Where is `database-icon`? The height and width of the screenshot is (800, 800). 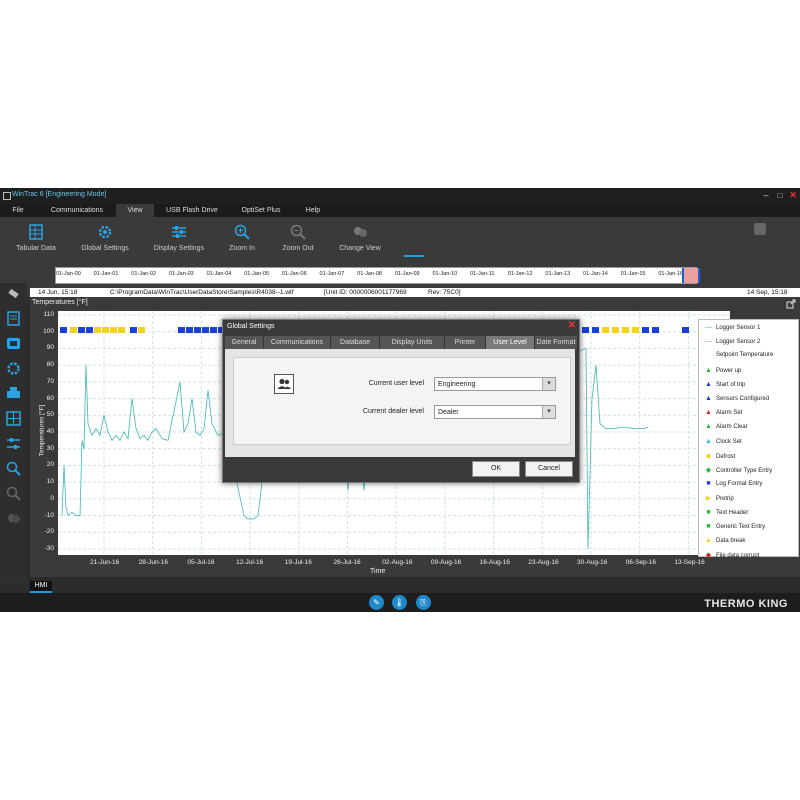
database-icon is located at coordinates (13, 343).